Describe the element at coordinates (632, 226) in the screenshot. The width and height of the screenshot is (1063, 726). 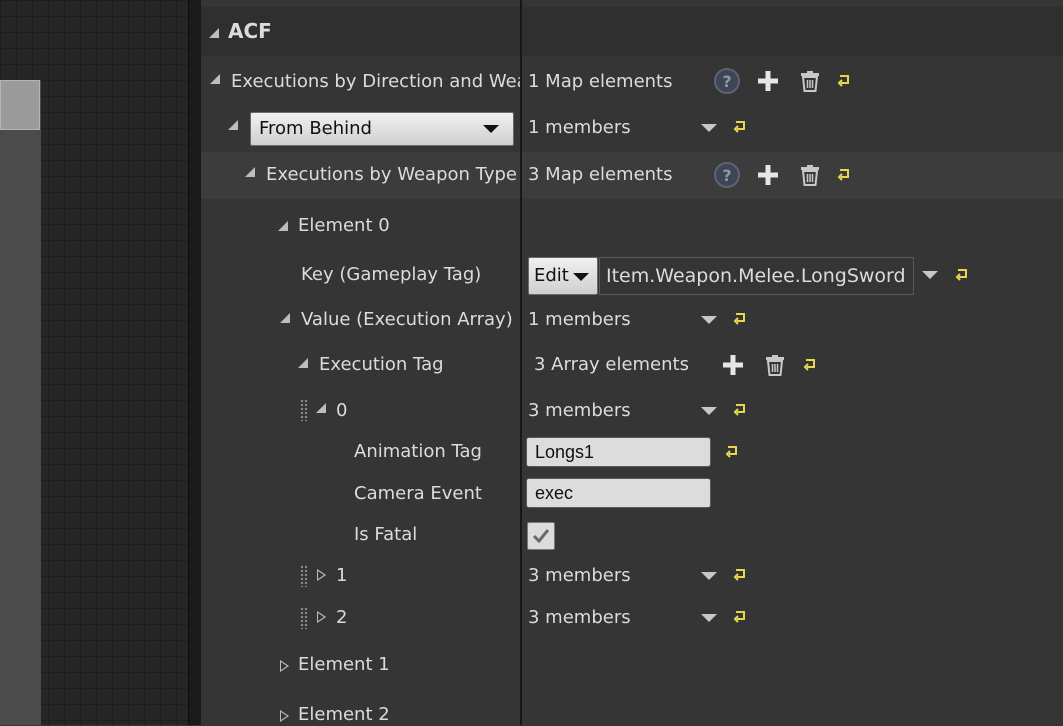
I see `property-row-element0: Element 0` at that location.